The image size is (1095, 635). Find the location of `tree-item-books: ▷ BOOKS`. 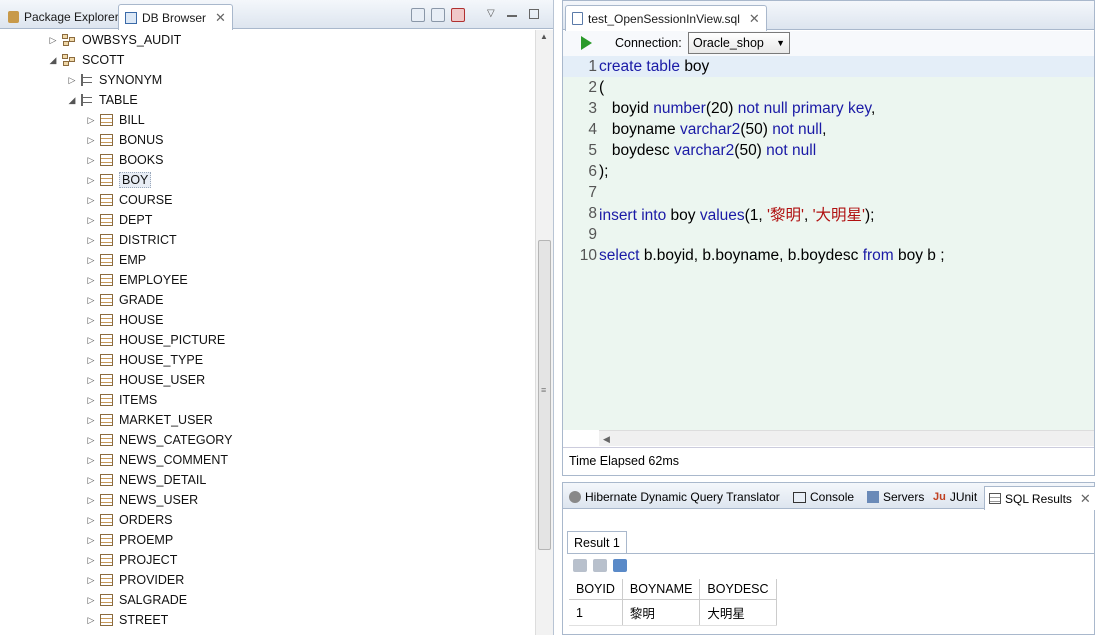

tree-item-books: ▷ BOOKS is located at coordinates (125, 160).